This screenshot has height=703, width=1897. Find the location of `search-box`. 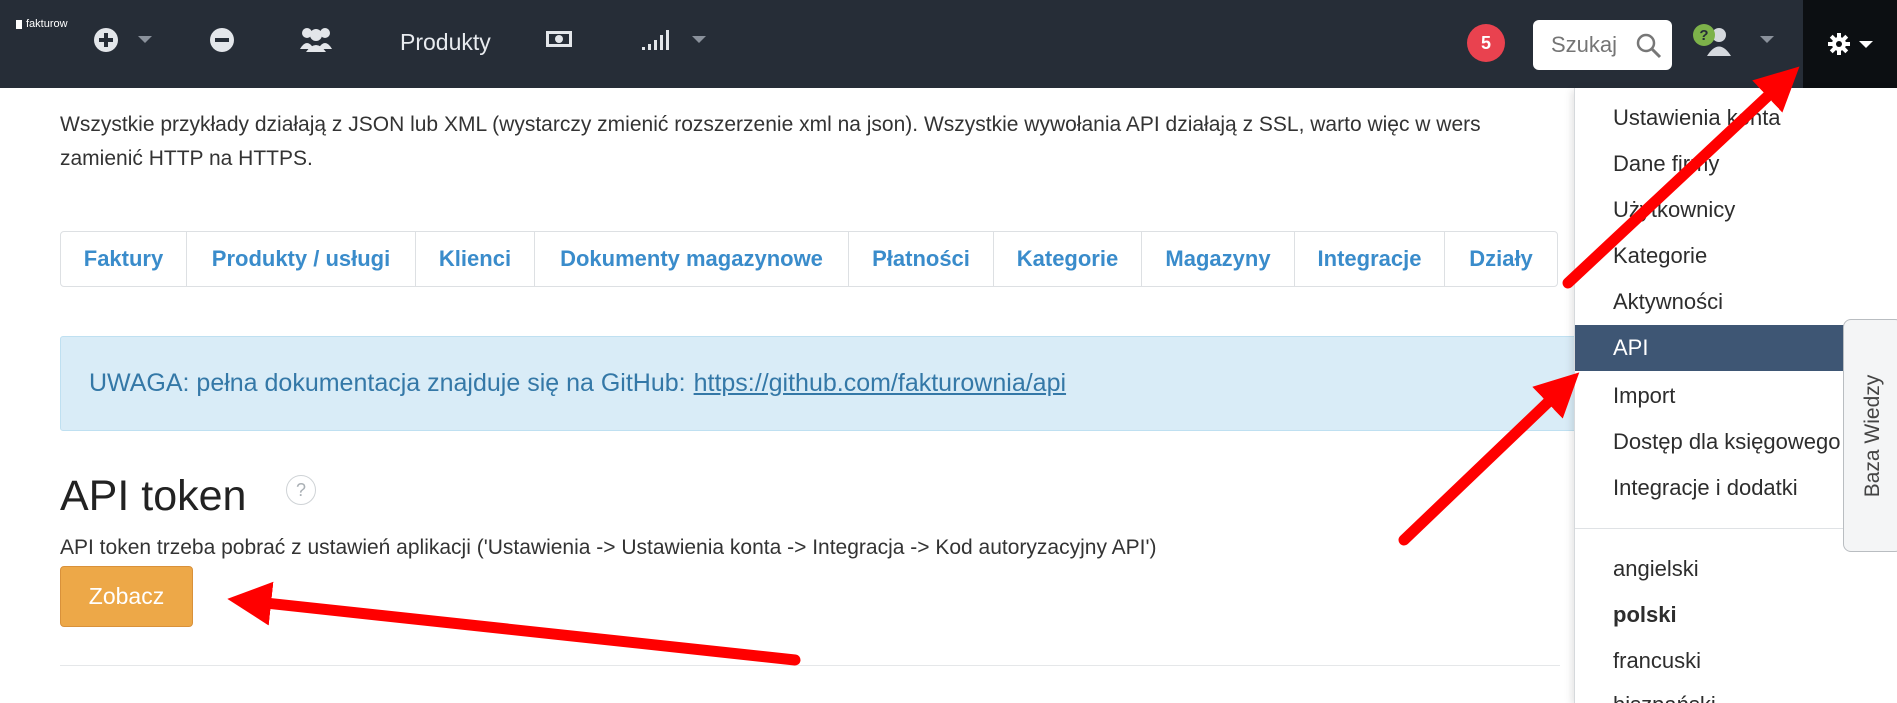

search-box is located at coordinates (1602, 45).